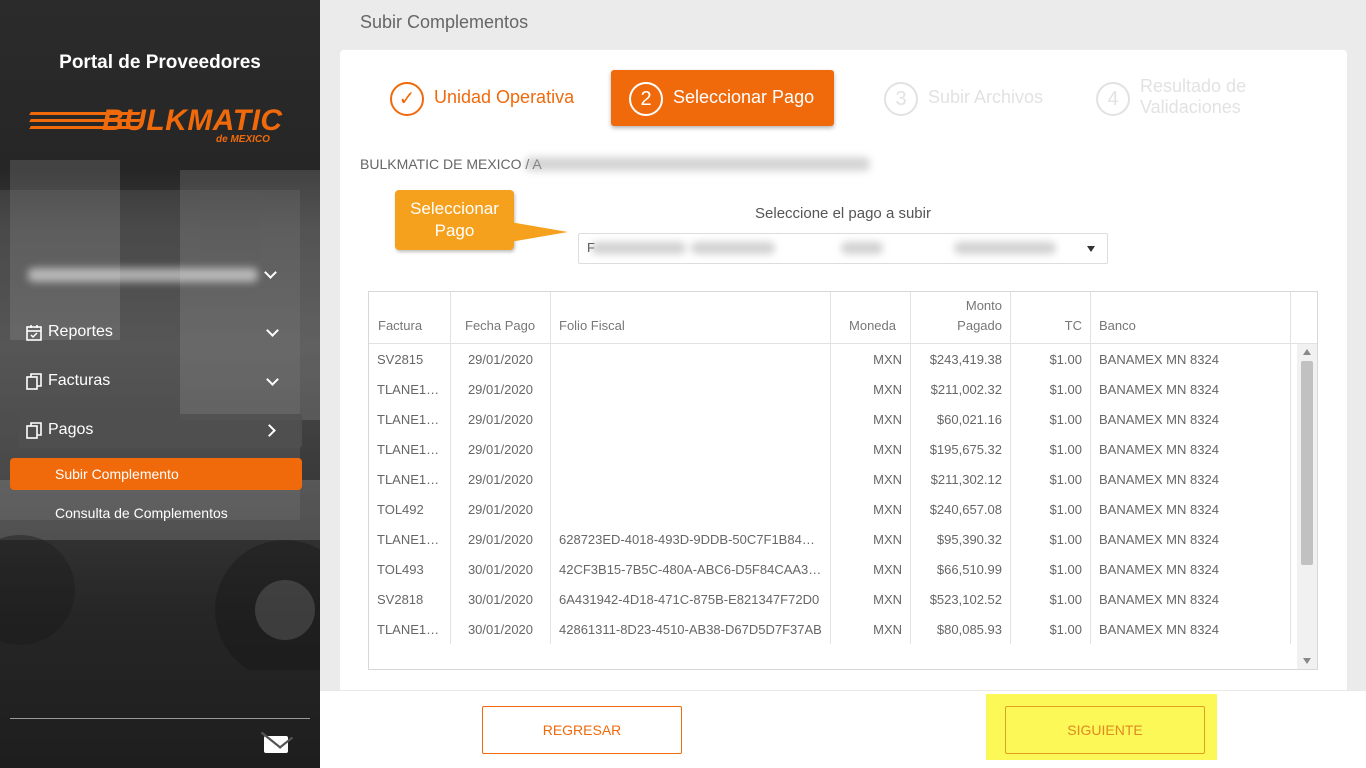 Image resolution: width=1366 pixels, height=768 pixels. Describe the element at coordinates (156, 513) in the screenshot. I see `submenu-item-consulta-complementos: Consulta de Complementos` at that location.